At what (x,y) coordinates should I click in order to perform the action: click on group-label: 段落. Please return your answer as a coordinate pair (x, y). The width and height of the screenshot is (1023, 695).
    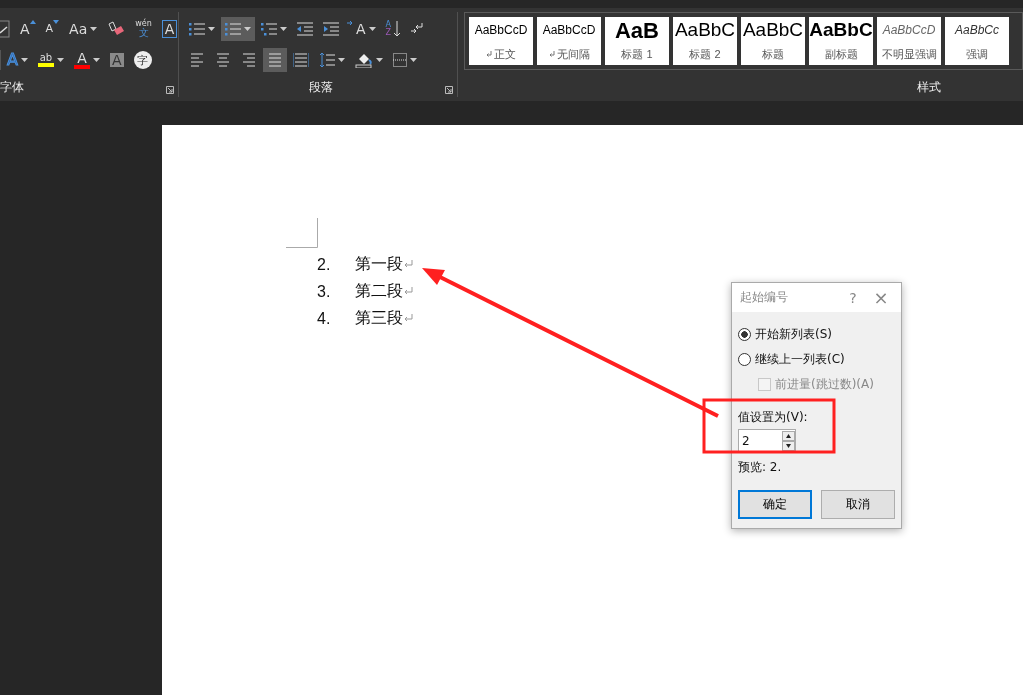
    Looking at the image, I should click on (321, 87).